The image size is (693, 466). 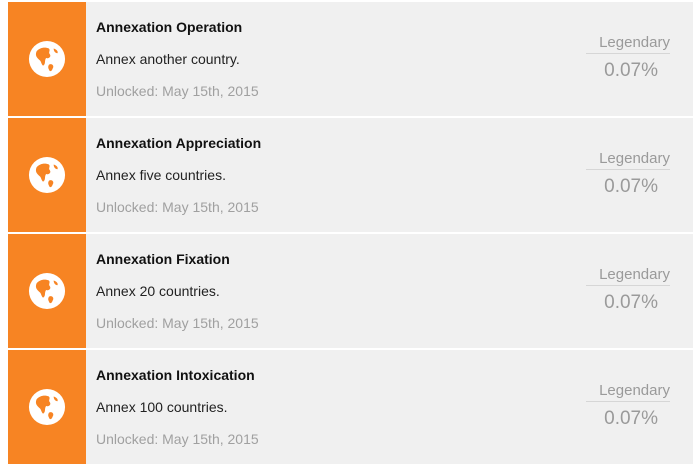 I want to click on achievement-description: Annex 20 countries., so click(x=158, y=291).